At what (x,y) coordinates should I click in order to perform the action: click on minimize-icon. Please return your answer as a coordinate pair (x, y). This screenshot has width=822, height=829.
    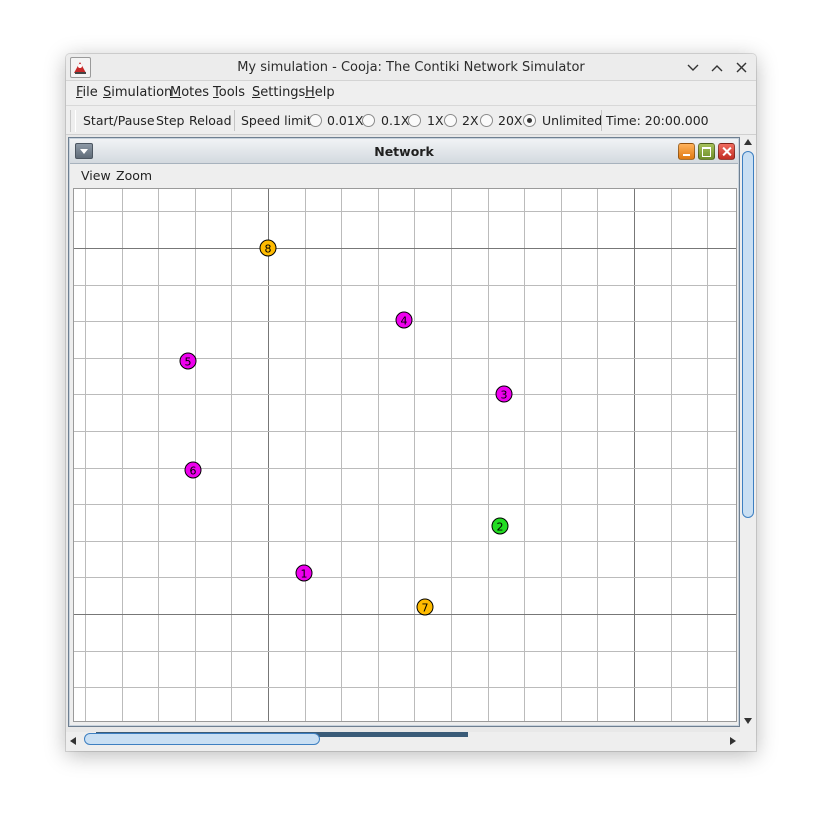
    Looking at the image, I should click on (693, 67).